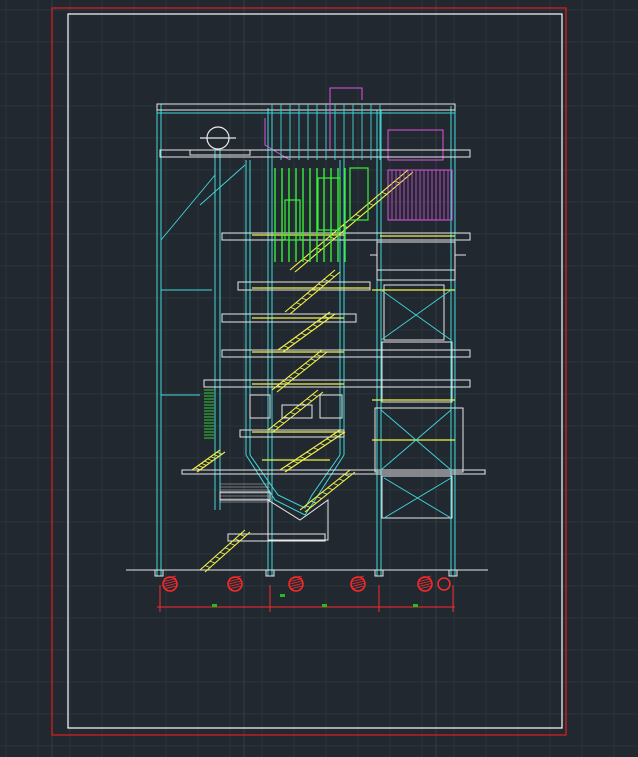 This screenshot has width=638, height=757. I want to click on dimension-chain, so click(306, 598).